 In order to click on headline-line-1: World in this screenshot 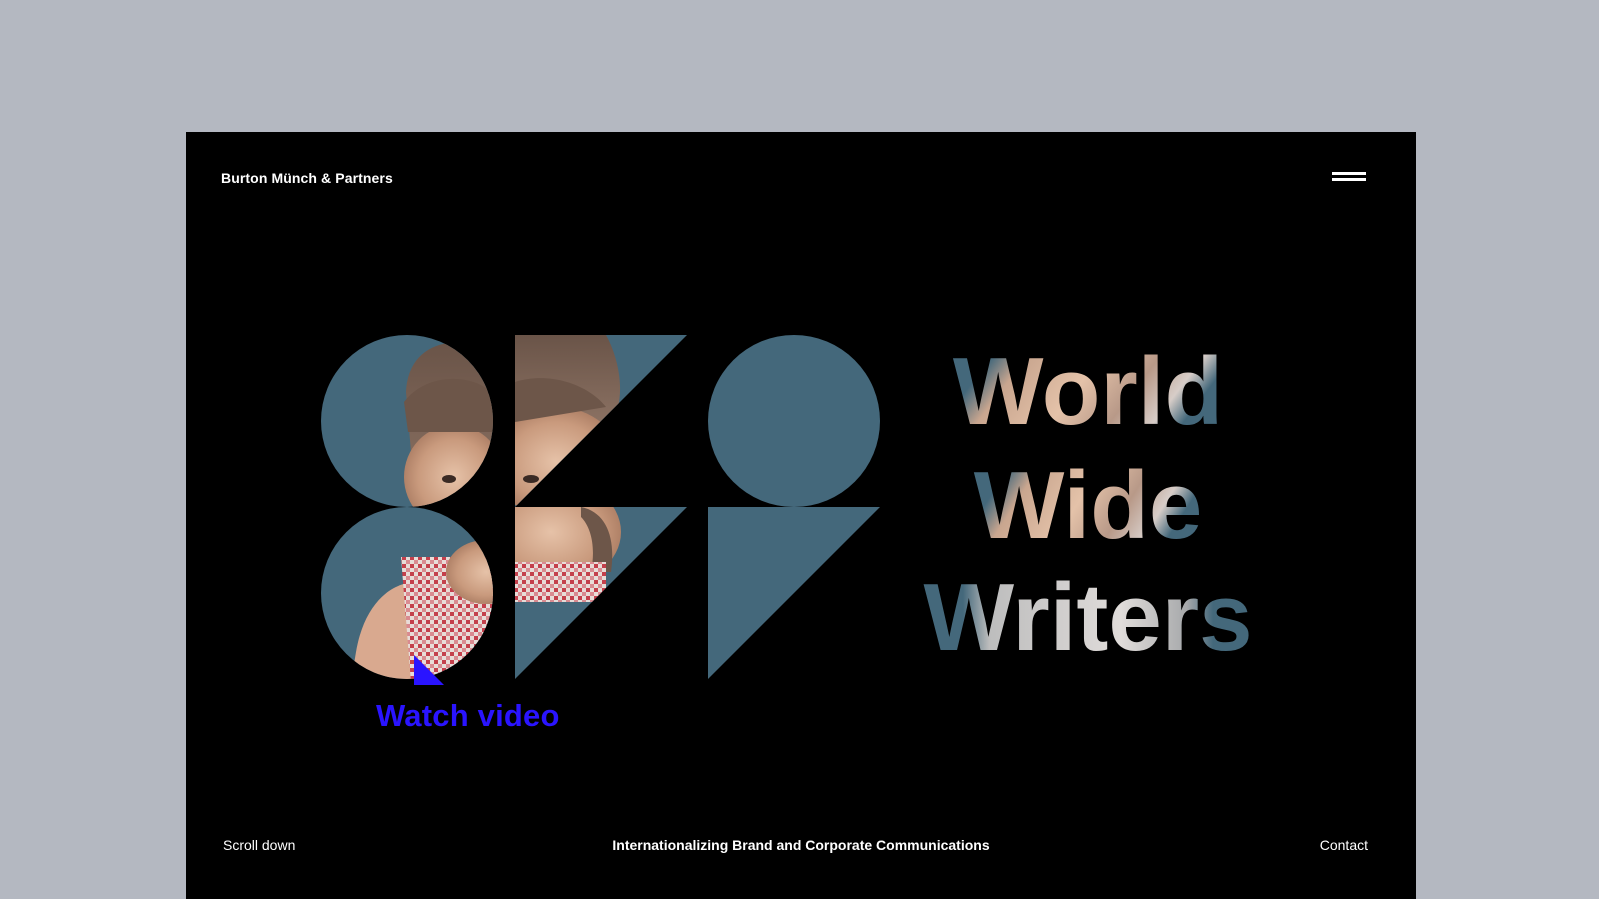, I will do `click(1088, 391)`.